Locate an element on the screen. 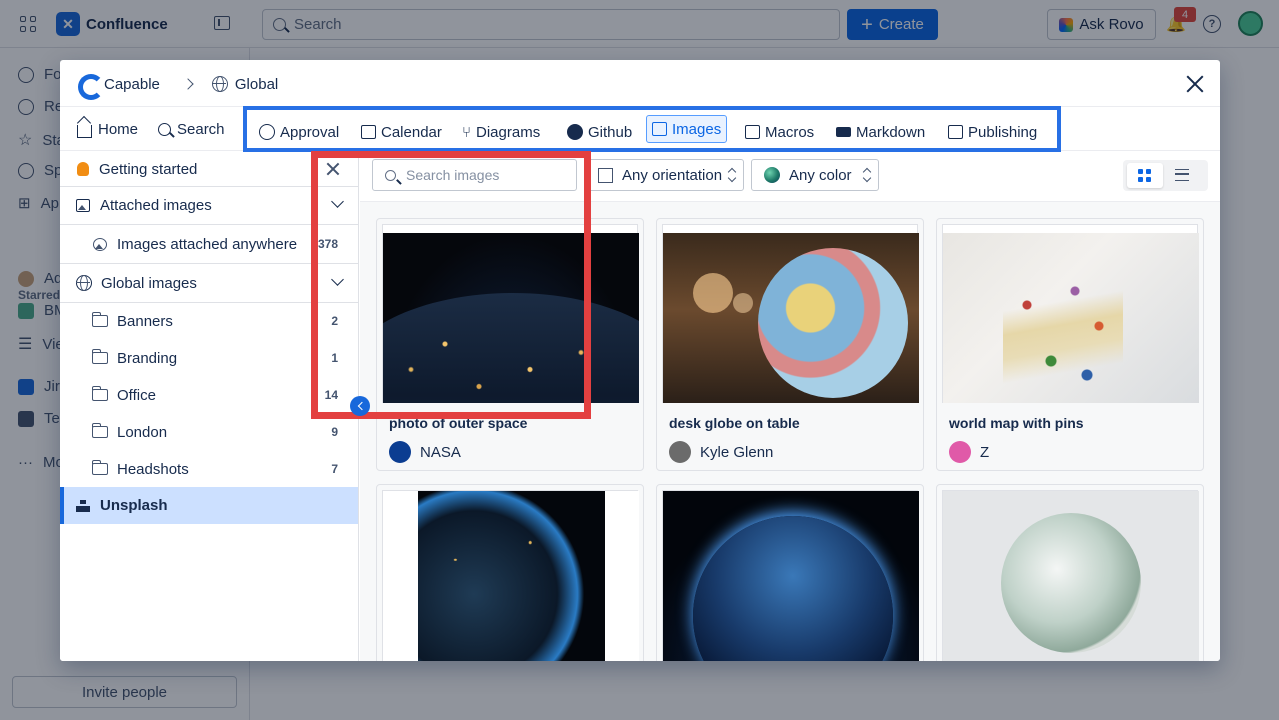  attached-anywhere-label: Images attached anywhere is located at coordinates (207, 244).